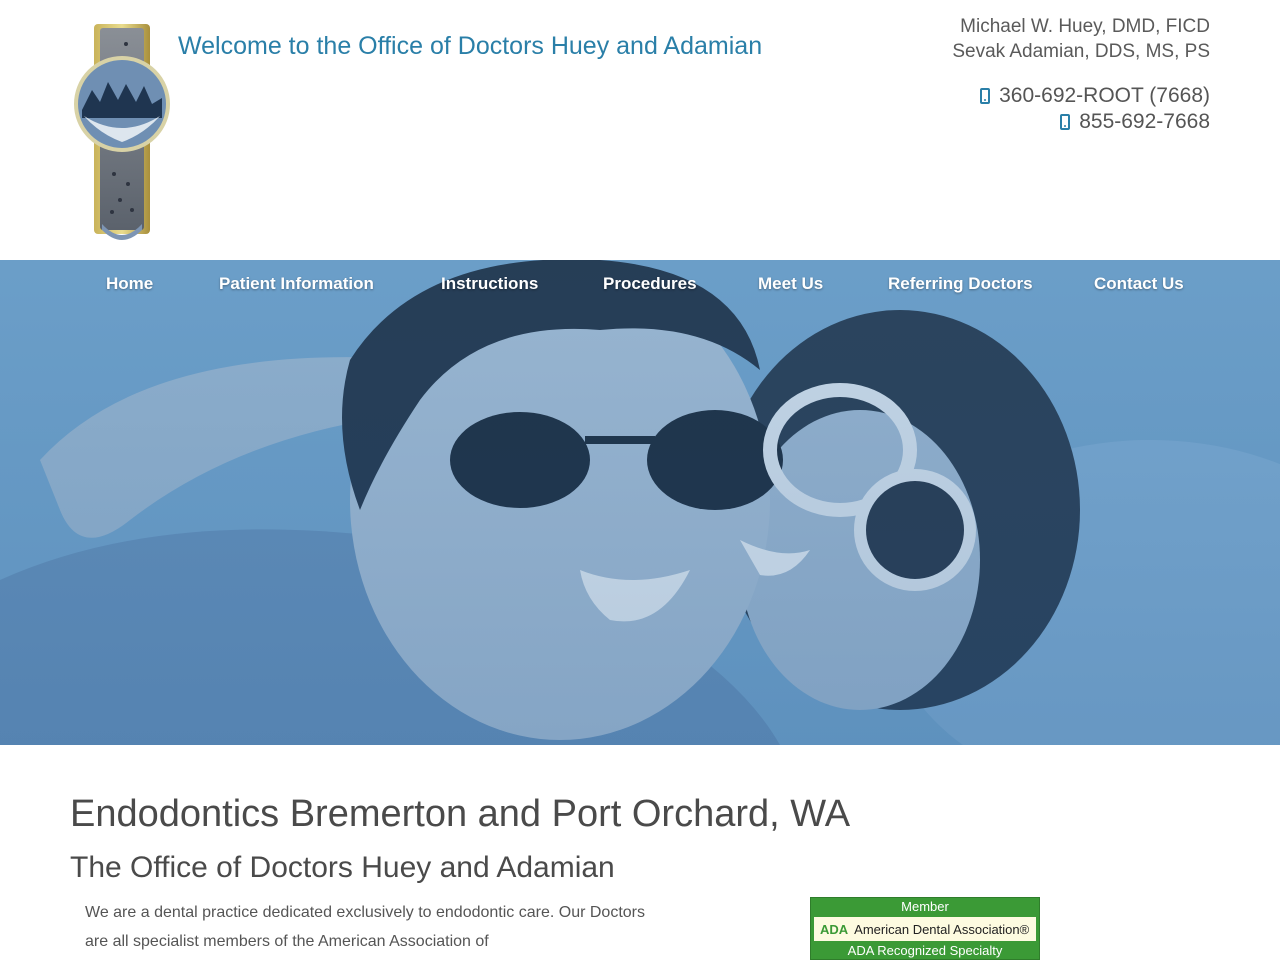 The height and width of the screenshot is (960, 1280). Describe the element at coordinates (342, 867) in the screenshot. I see `page-subtitle: The Office of Doctors Huey and Adamian` at that location.